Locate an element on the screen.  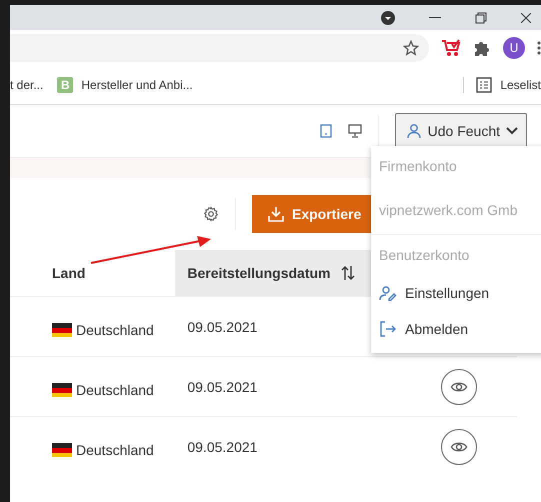
menu-heading: Firmenkonto is located at coordinates (418, 166).